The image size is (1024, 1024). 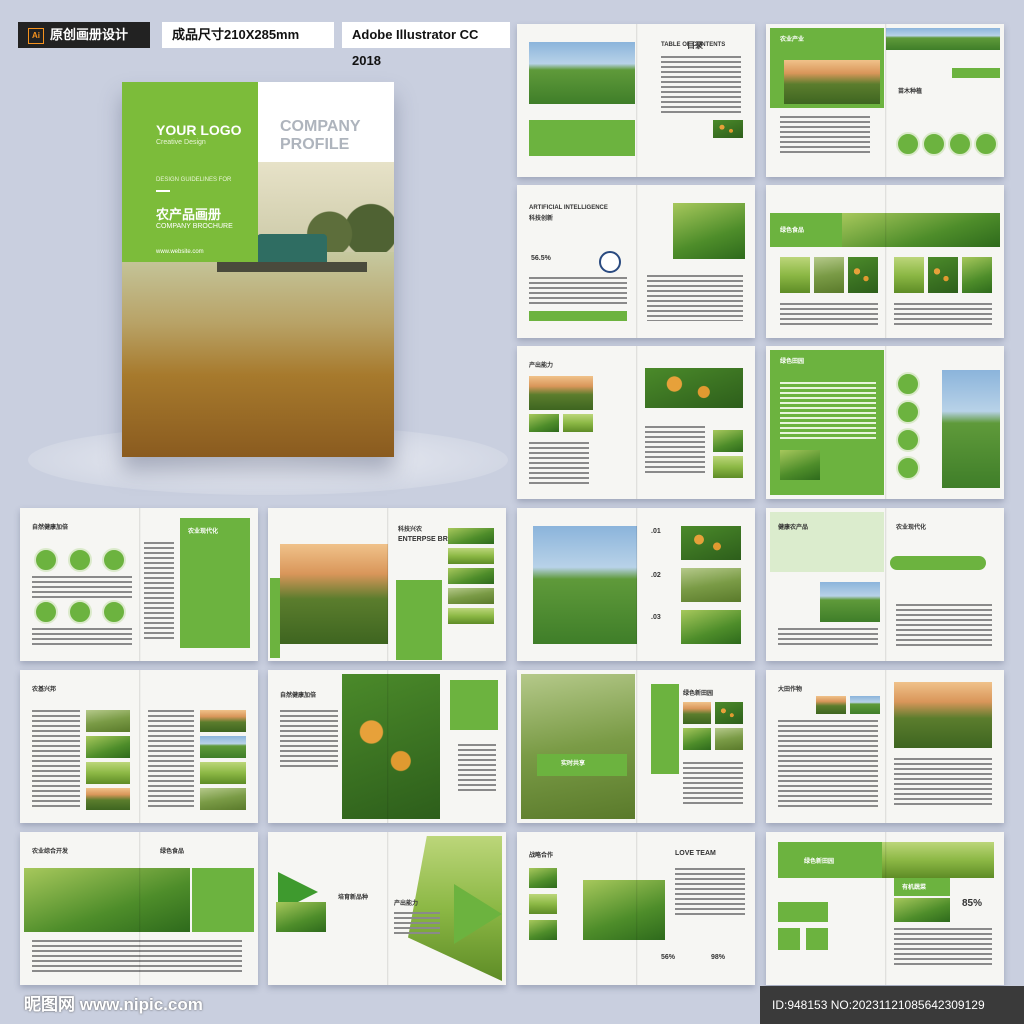 I want to click on banner-title: 实时共享, so click(x=573, y=764).